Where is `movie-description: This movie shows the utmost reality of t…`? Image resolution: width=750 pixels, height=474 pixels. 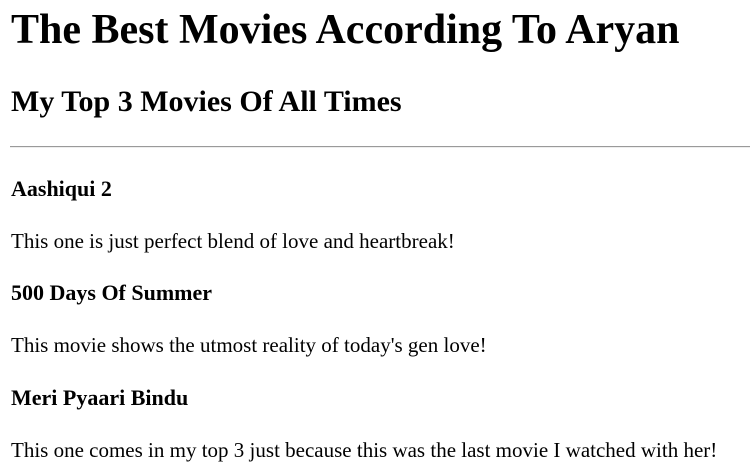
movie-description: This movie shows the utmost reality of t… is located at coordinates (249, 345).